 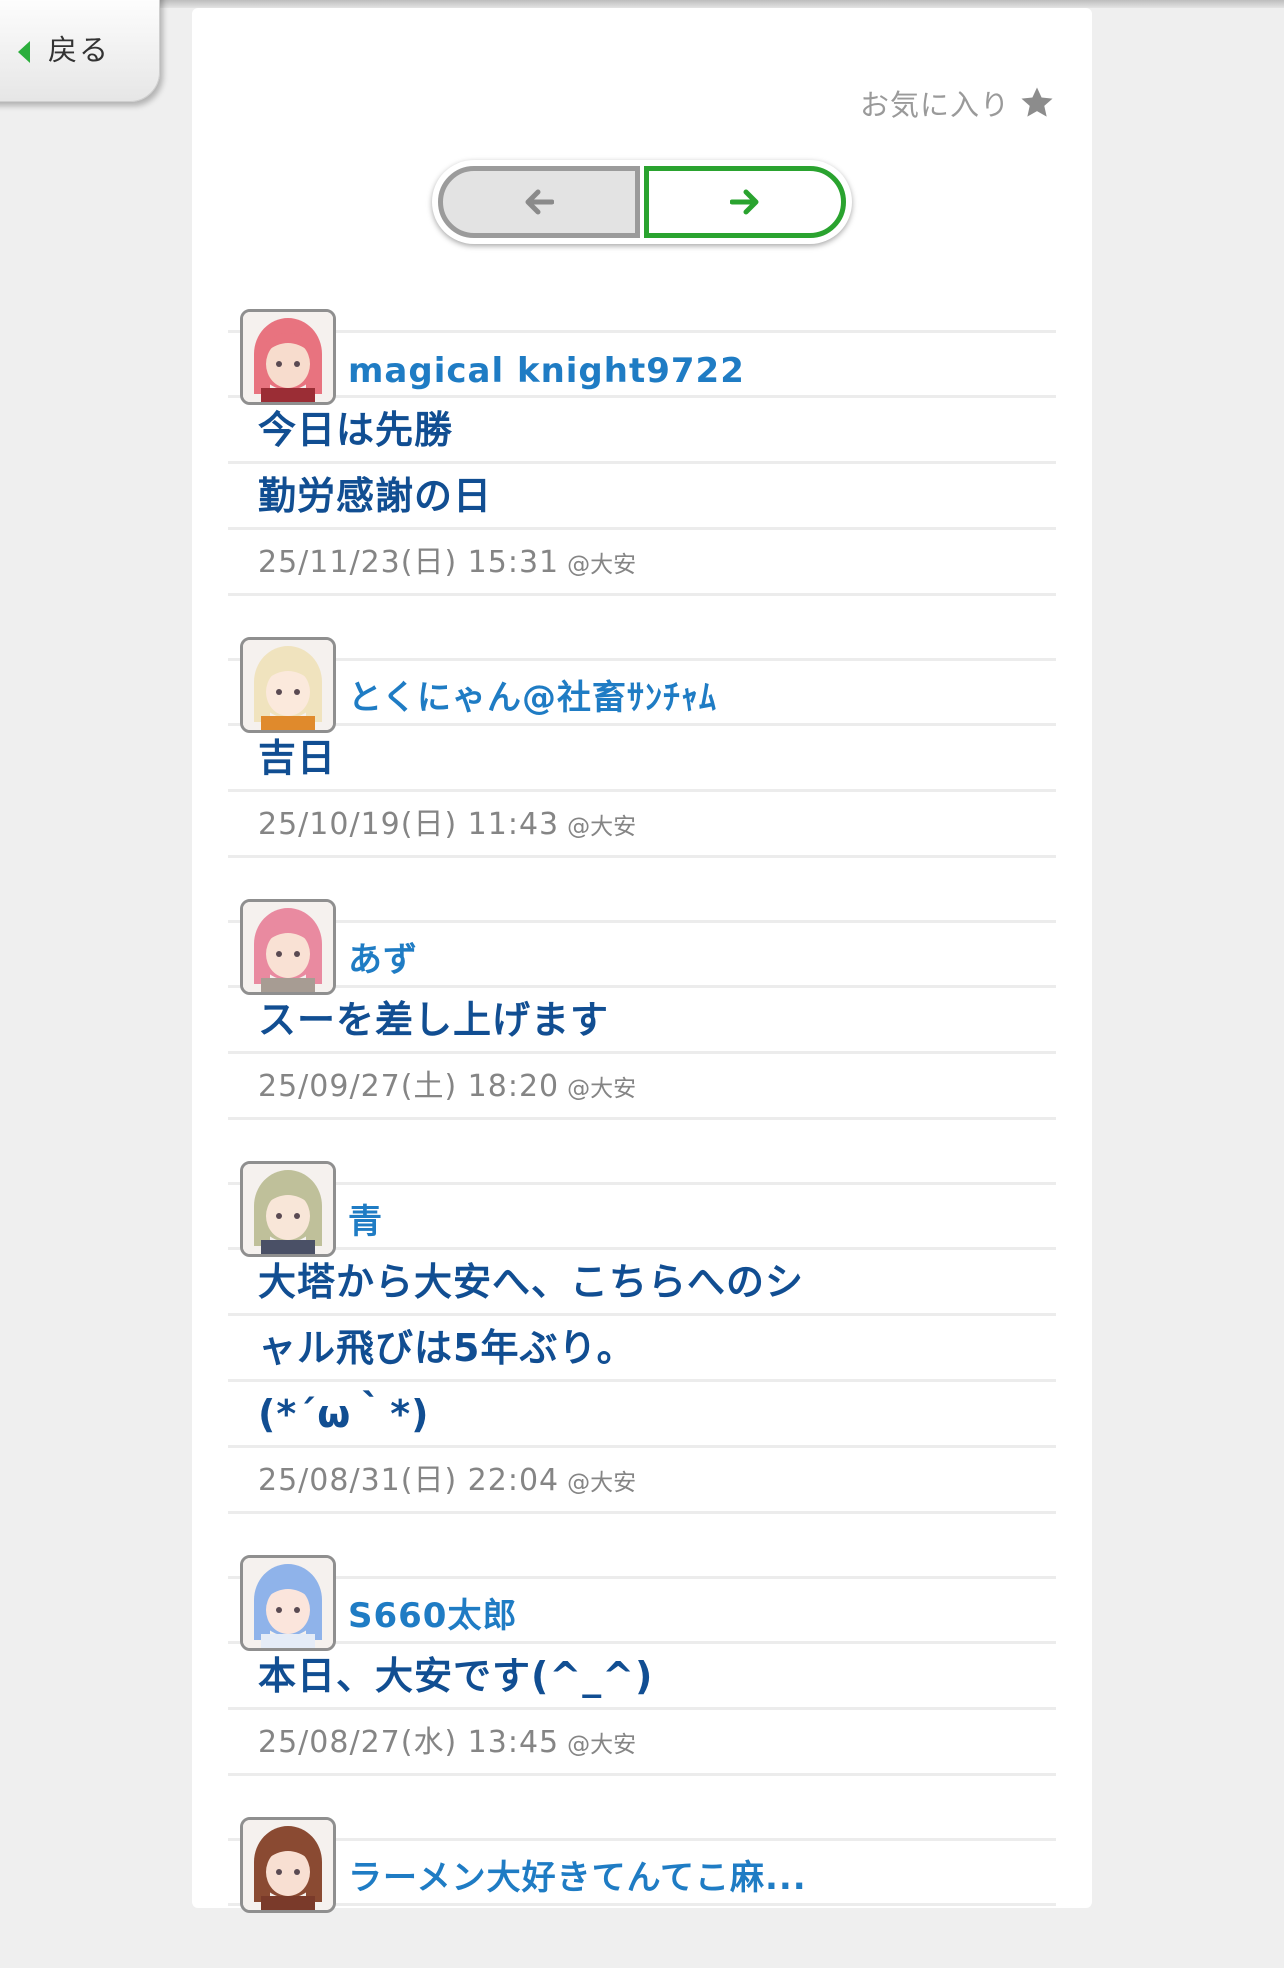 I want to click on post-text-line: ャル飛びは5年ぶり。, so click(x=642, y=1349).